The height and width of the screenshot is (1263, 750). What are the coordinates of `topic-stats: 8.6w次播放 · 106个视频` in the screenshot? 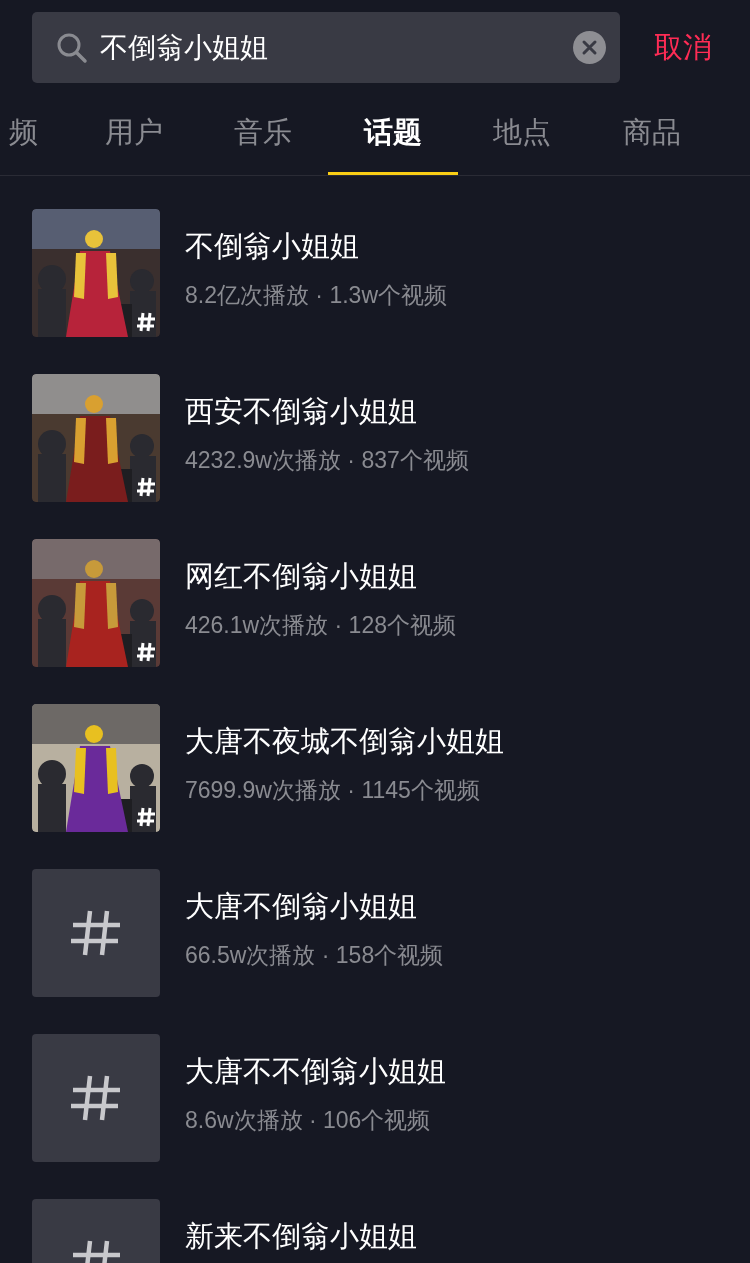 It's located at (308, 1120).